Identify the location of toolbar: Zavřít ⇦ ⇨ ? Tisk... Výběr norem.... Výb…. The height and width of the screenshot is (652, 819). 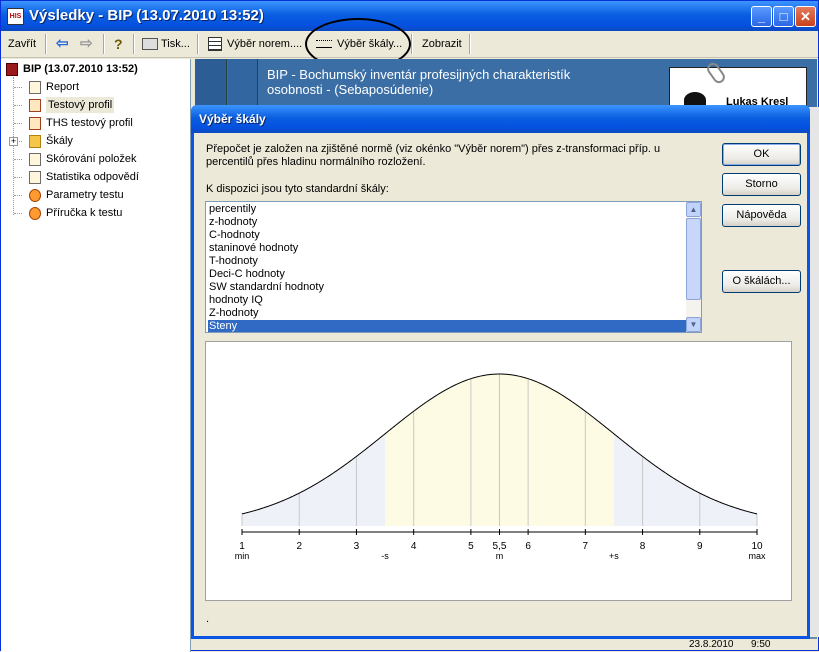
(409, 44).